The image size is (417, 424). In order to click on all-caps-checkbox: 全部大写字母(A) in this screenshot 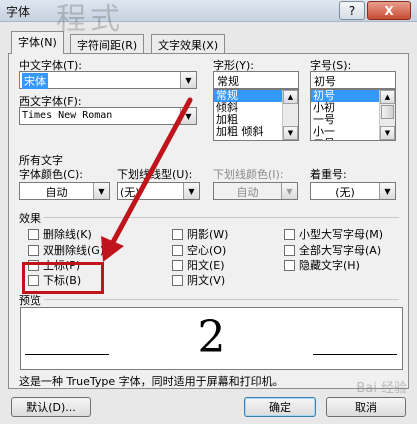, I will do `click(332, 250)`.